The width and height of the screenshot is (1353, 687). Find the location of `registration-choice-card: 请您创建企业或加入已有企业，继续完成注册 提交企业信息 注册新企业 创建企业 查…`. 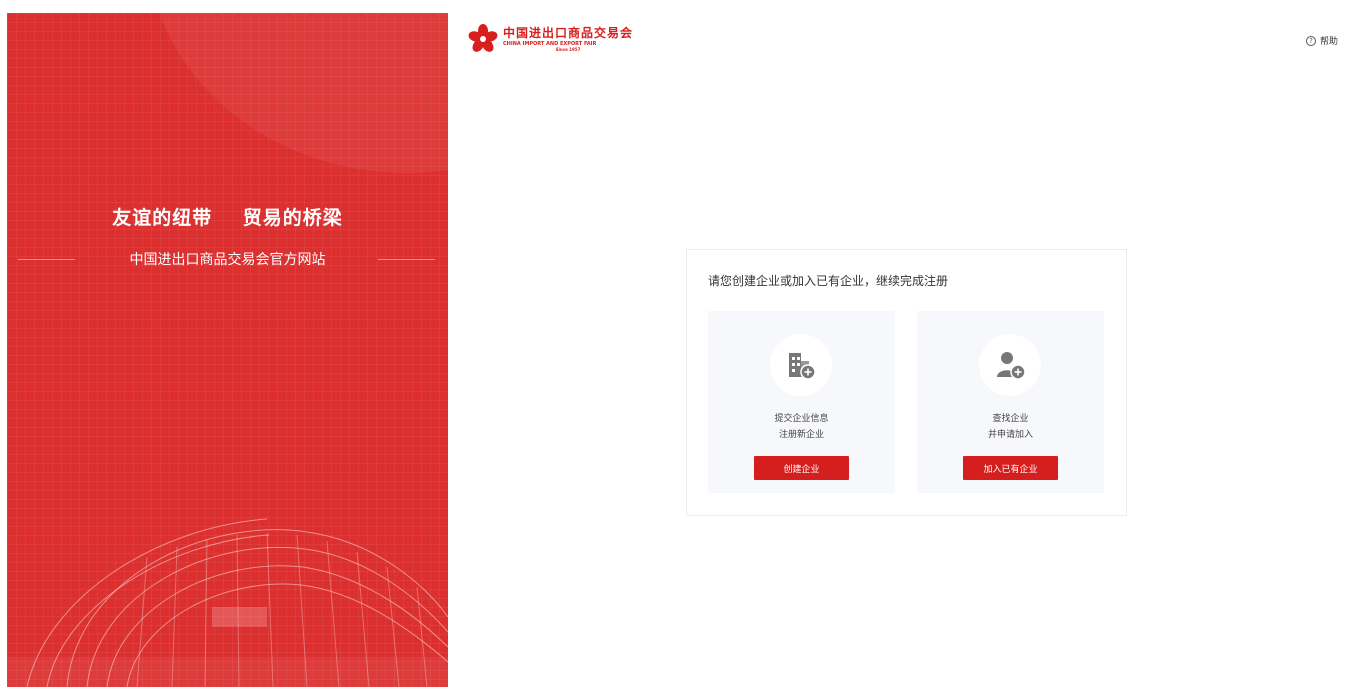

registration-choice-card: 请您创建企业或加入已有企业，继续完成注册 提交企业信息 注册新企业 创建企业 查… is located at coordinates (906, 382).